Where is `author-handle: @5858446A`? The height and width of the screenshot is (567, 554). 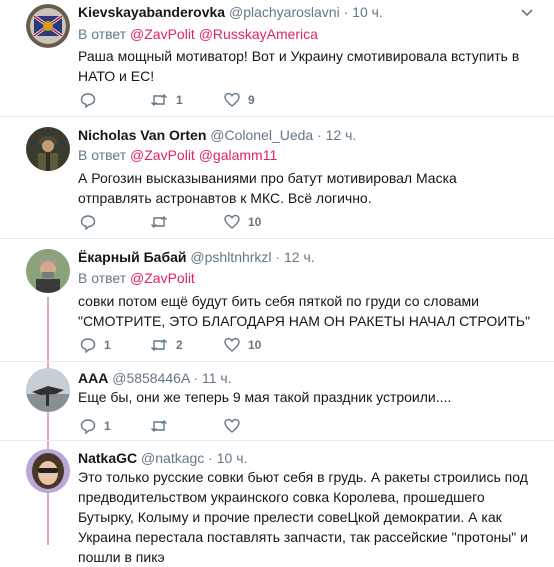 author-handle: @5858446A is located at coordinates (150, 378).